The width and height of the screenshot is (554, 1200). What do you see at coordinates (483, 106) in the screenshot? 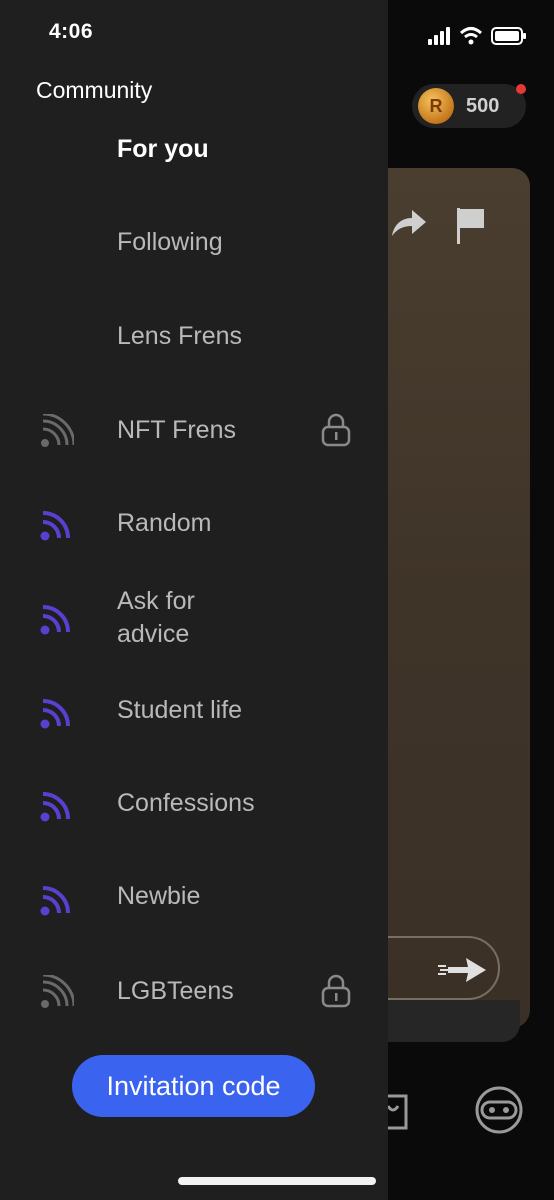
I see `coin-count: 500` at bounding box center [483, 106].